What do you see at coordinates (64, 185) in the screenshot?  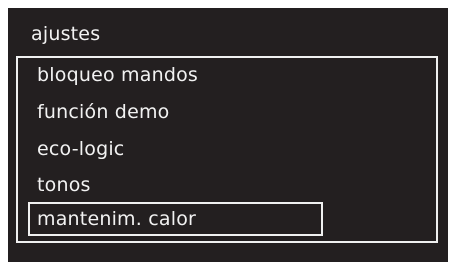 I see `menu-item-tonos: tonos` at bounding box center [64, 185].